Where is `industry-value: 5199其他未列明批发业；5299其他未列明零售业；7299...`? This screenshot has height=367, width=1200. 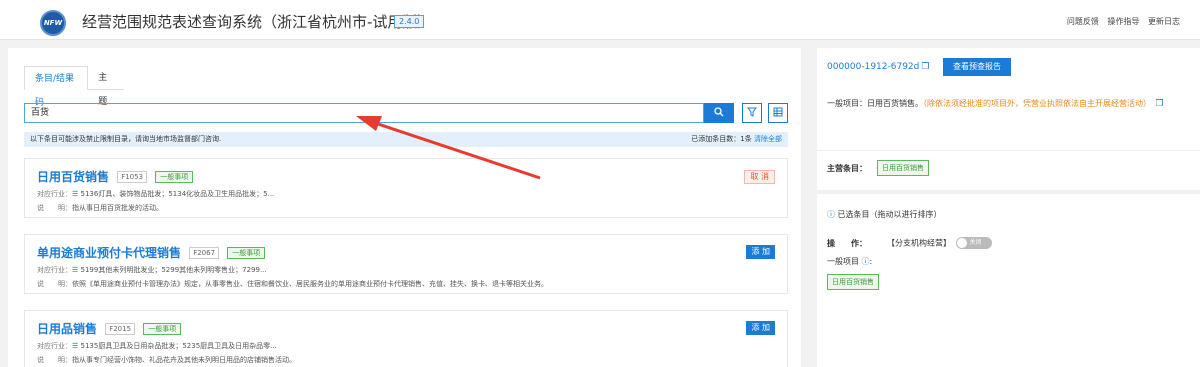
industry-value: 5199其他未列明批发业；5299其他未列明零售业；7299... is located at coordinates (173, 270).